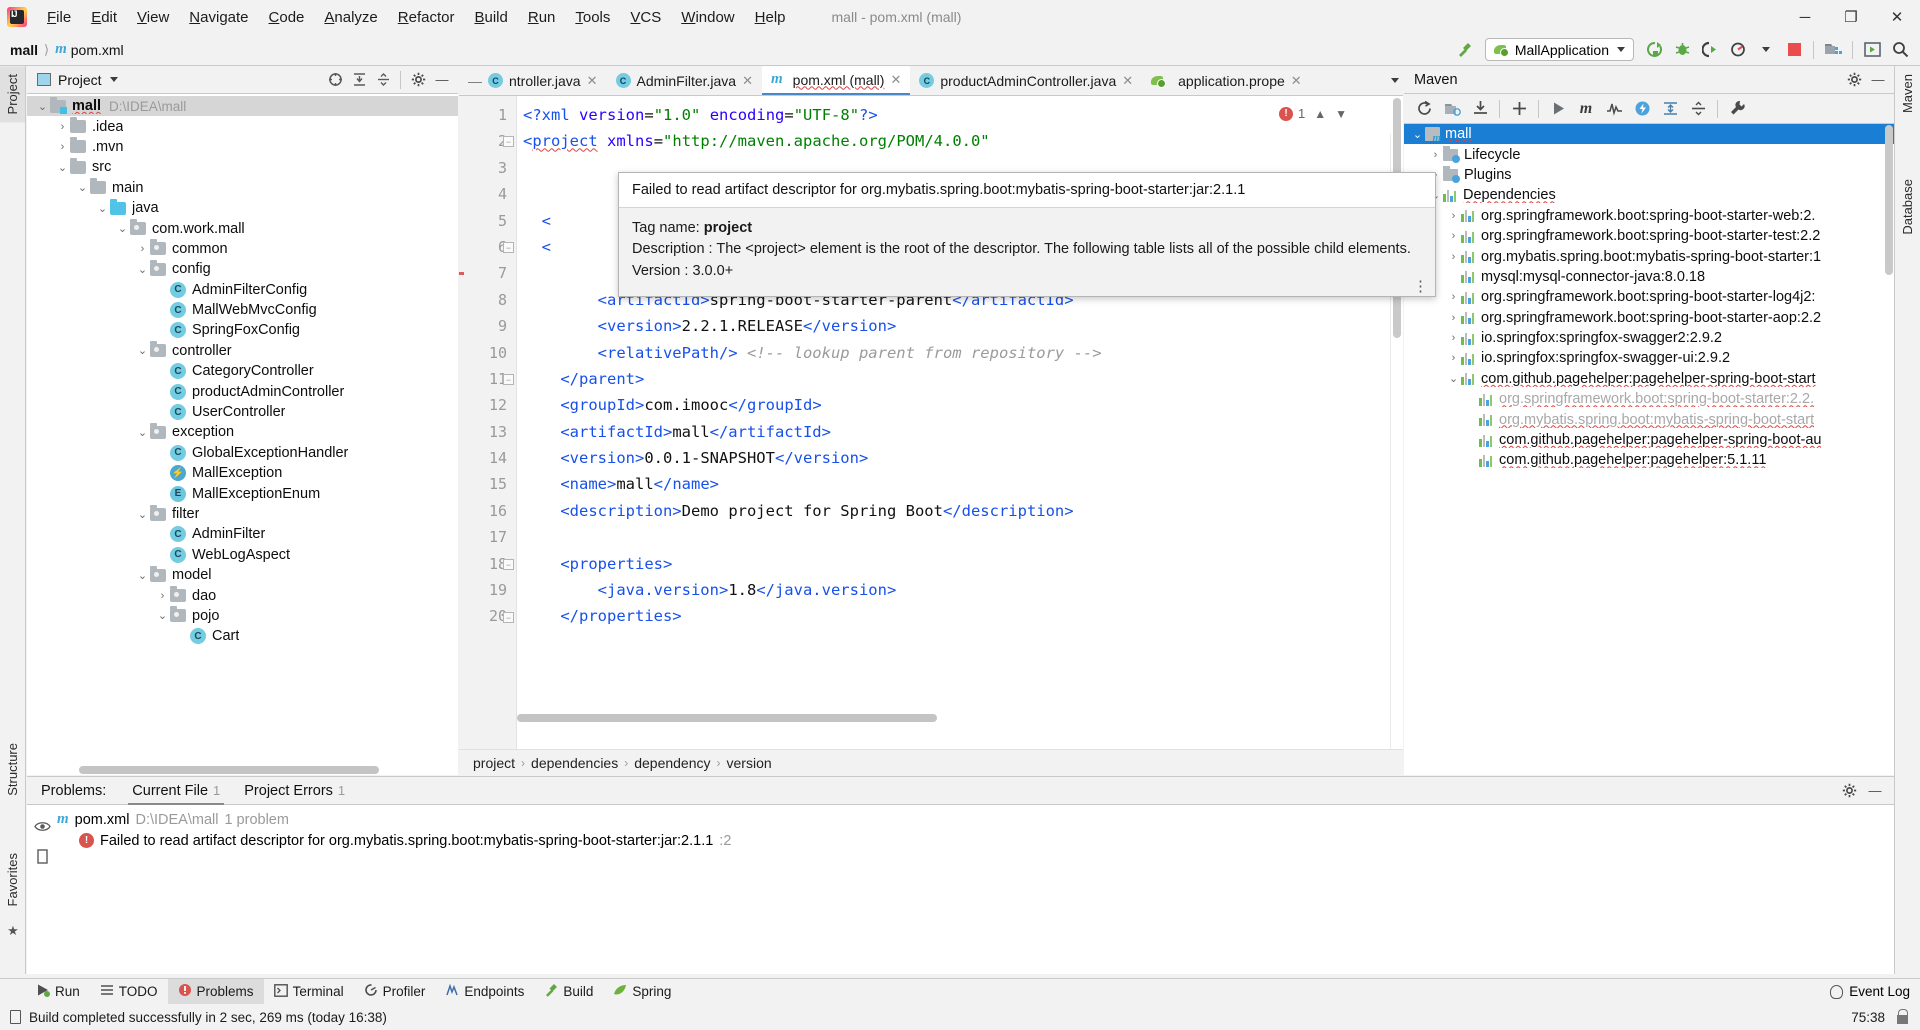  I want to click on run-with-coverage-icon, so click(1710, 50).